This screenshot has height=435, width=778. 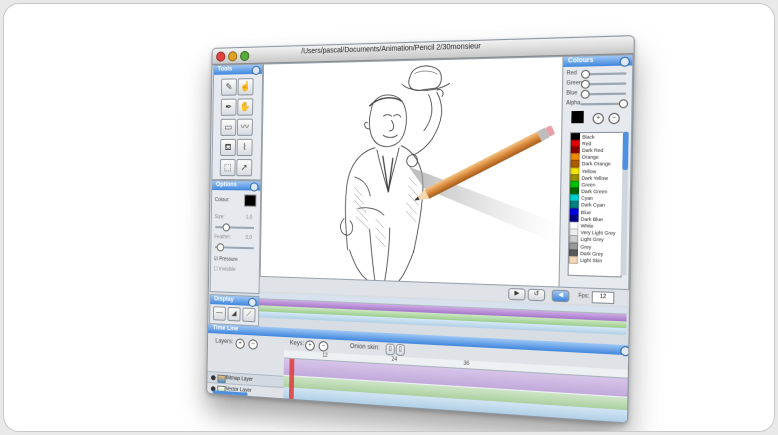 What do you see at coordinates (394, 360) in the screenshot?
I see `ruler-number: 24` at bounding box center [394, 360].